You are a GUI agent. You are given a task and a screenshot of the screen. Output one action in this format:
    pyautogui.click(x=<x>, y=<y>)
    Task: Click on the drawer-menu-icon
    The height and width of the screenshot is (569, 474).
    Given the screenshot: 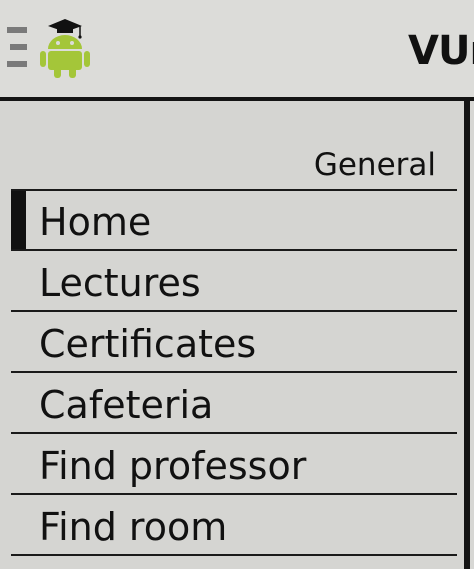 What is the action you would take?
    pyautogui.click(x=18, y=49)
    